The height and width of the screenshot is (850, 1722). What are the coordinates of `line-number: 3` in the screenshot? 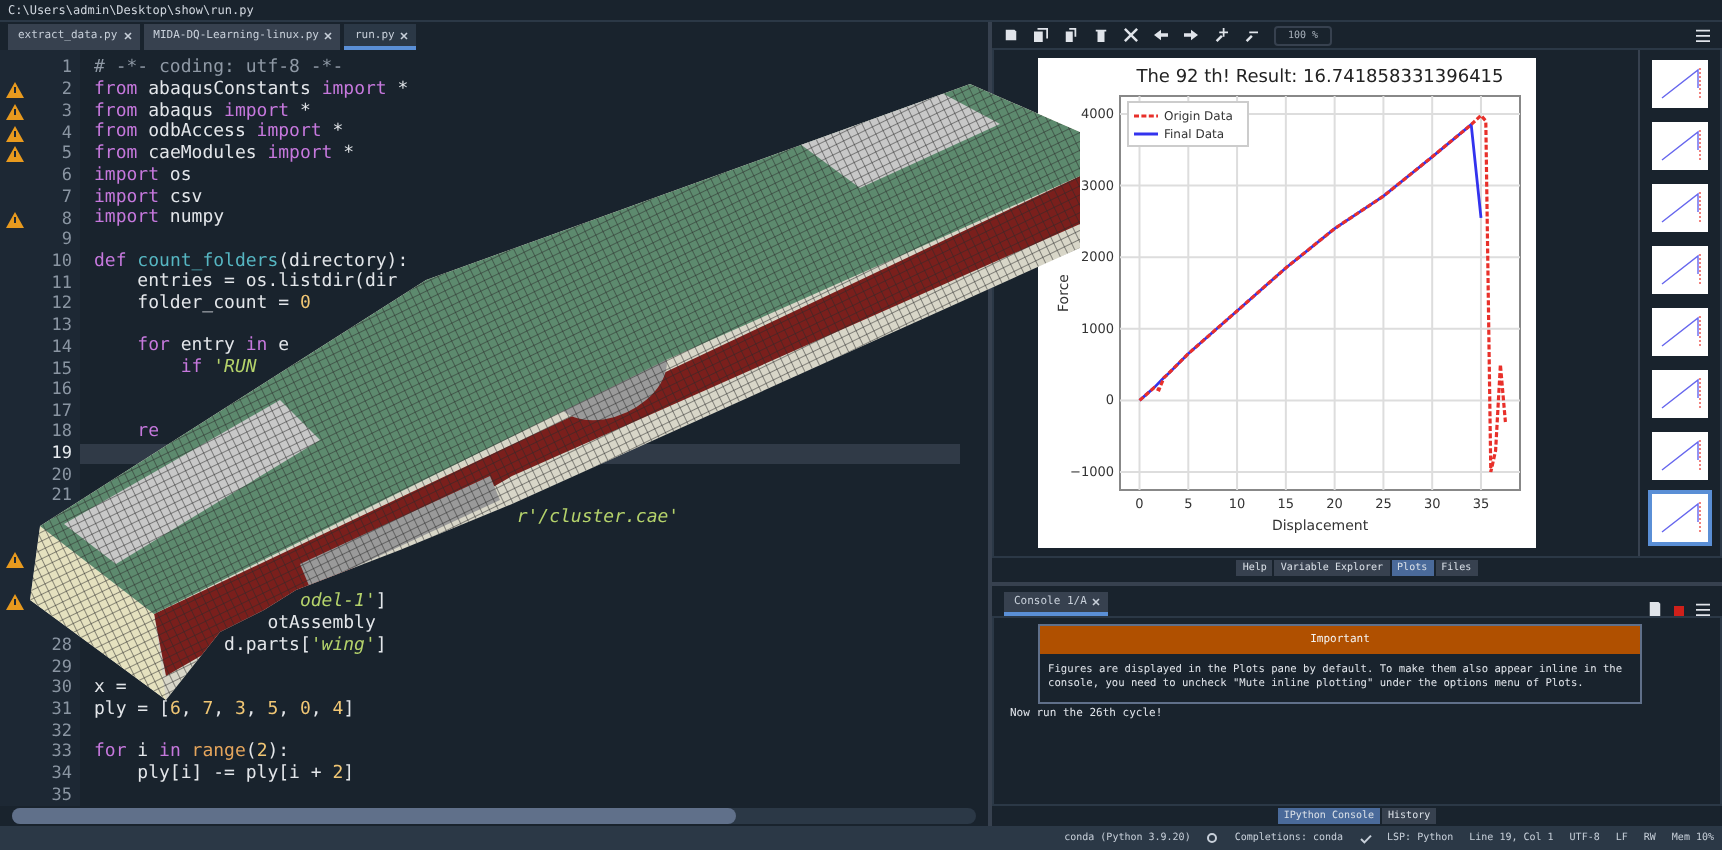 It's located at (65, 111).